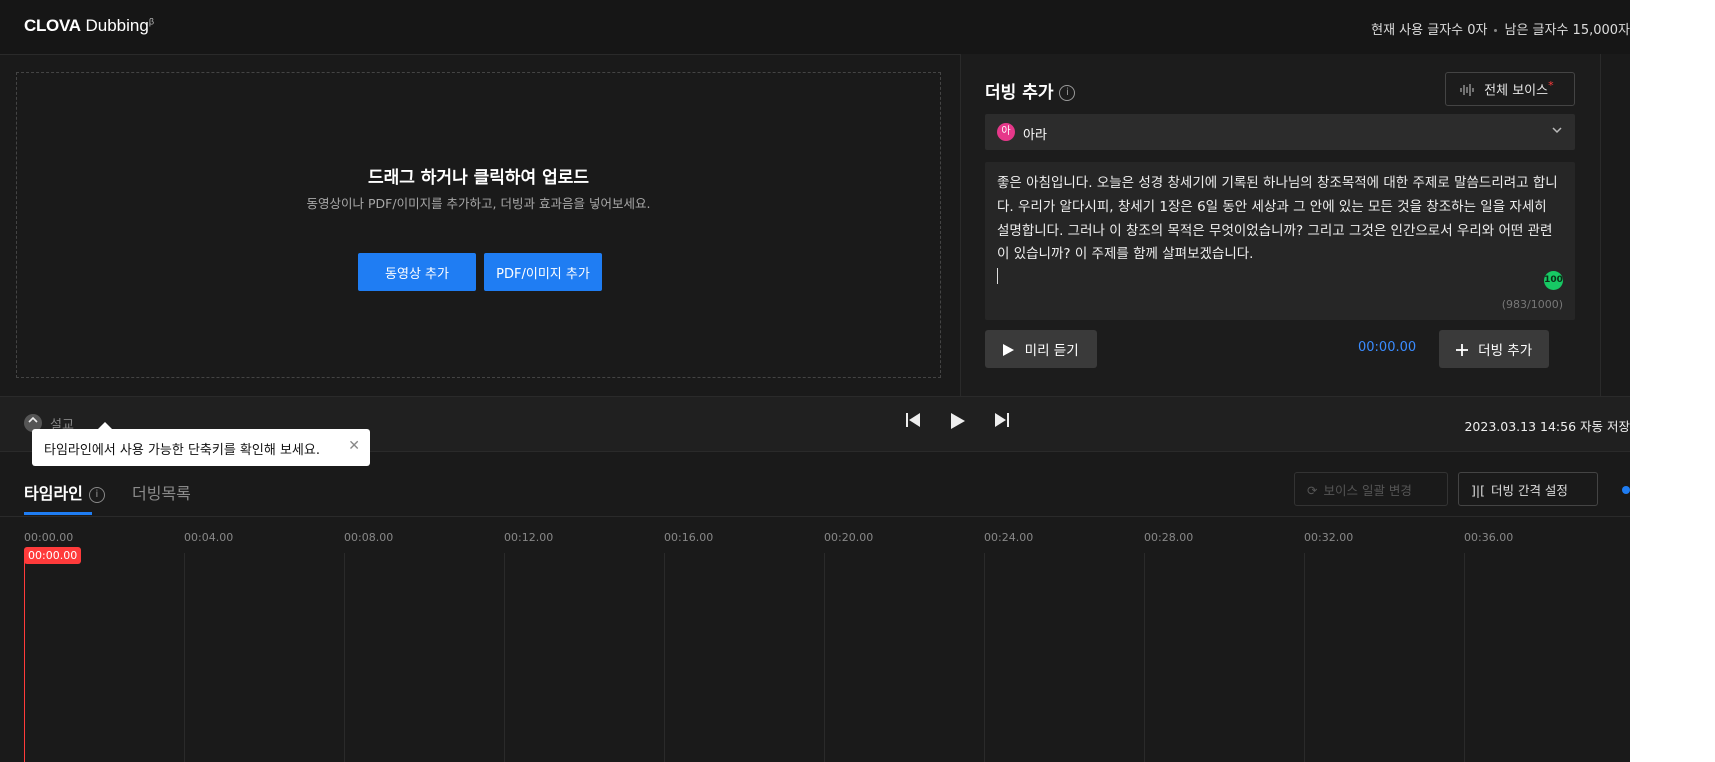  What do you see at coordinates (1169, 537) in the screenshot?
I see `tick-label: 00:28.00` at bounding box center [1169, 537].